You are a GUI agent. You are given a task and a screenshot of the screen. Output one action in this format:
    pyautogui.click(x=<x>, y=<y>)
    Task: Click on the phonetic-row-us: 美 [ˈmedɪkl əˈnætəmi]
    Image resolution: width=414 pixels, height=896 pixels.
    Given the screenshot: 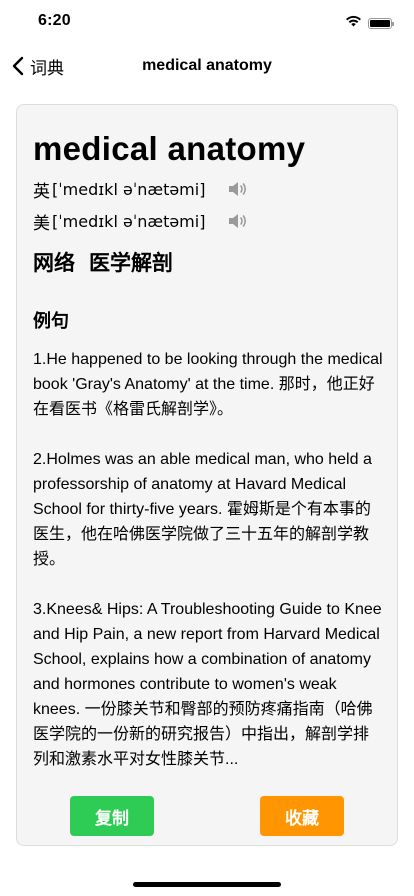 What is the action you would take?
    pyautogui.click(x=208, y=221)
    